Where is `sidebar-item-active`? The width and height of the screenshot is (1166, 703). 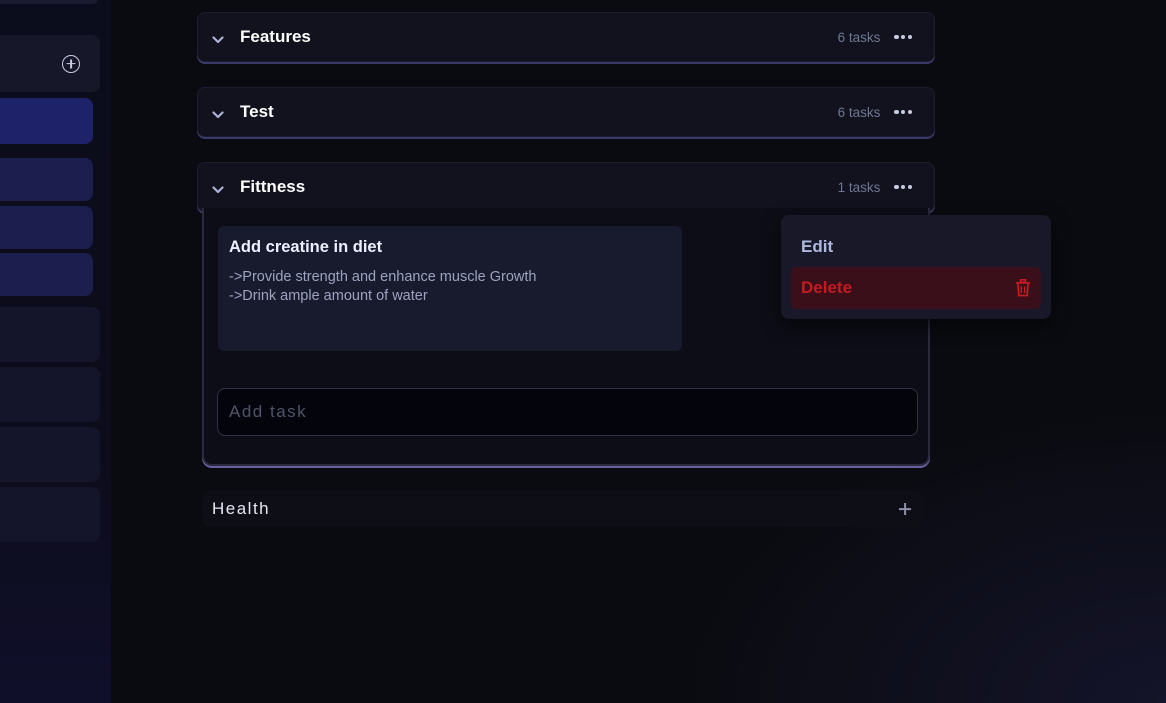 sidebar-item-active is located at coordinates (46, 121).